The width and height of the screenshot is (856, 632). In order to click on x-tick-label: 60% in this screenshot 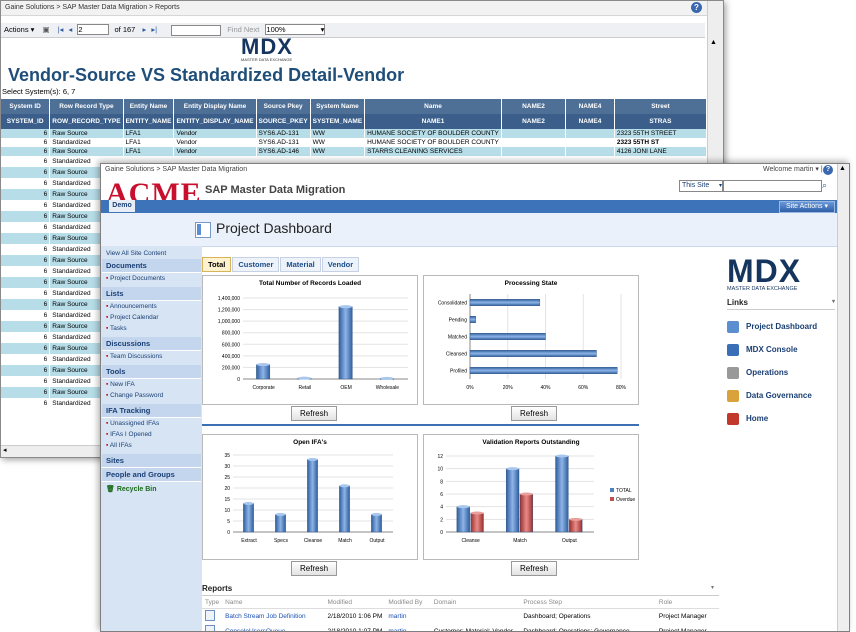, I will do `click(583, 388)`.